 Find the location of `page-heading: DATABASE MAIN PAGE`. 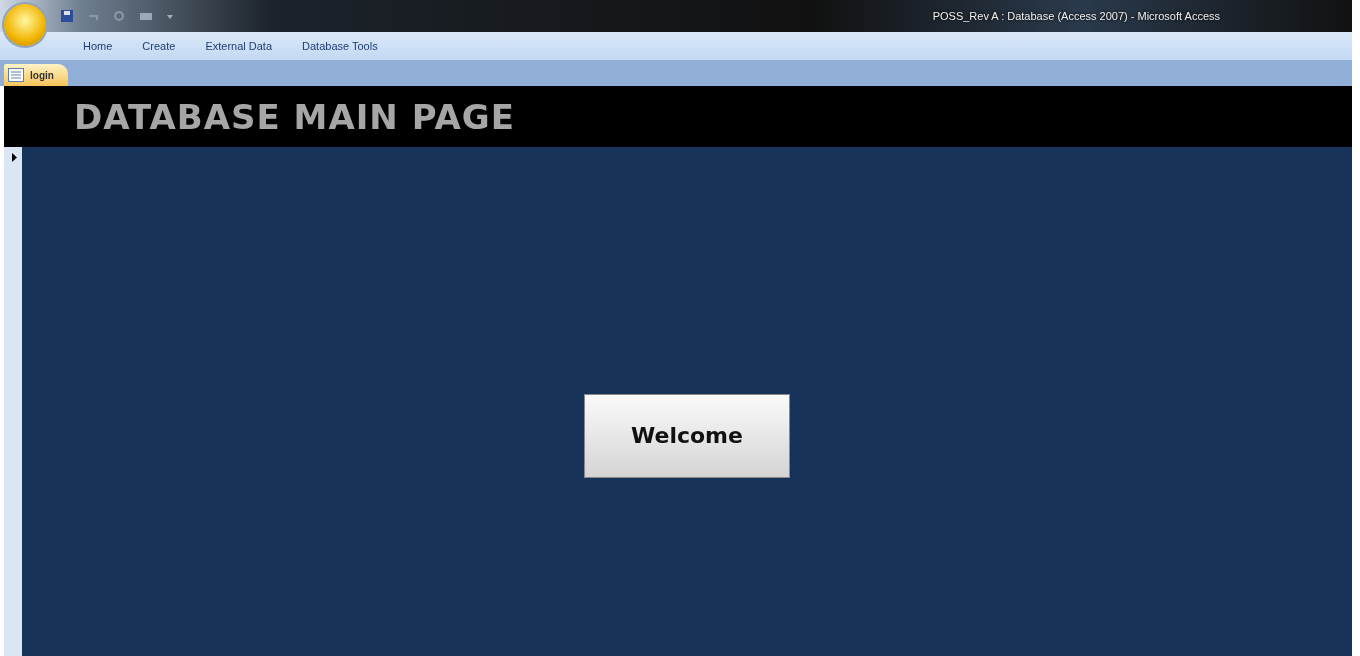

page-heading: DATABASE MAIN PAGE is located at coordinates (294, 116).